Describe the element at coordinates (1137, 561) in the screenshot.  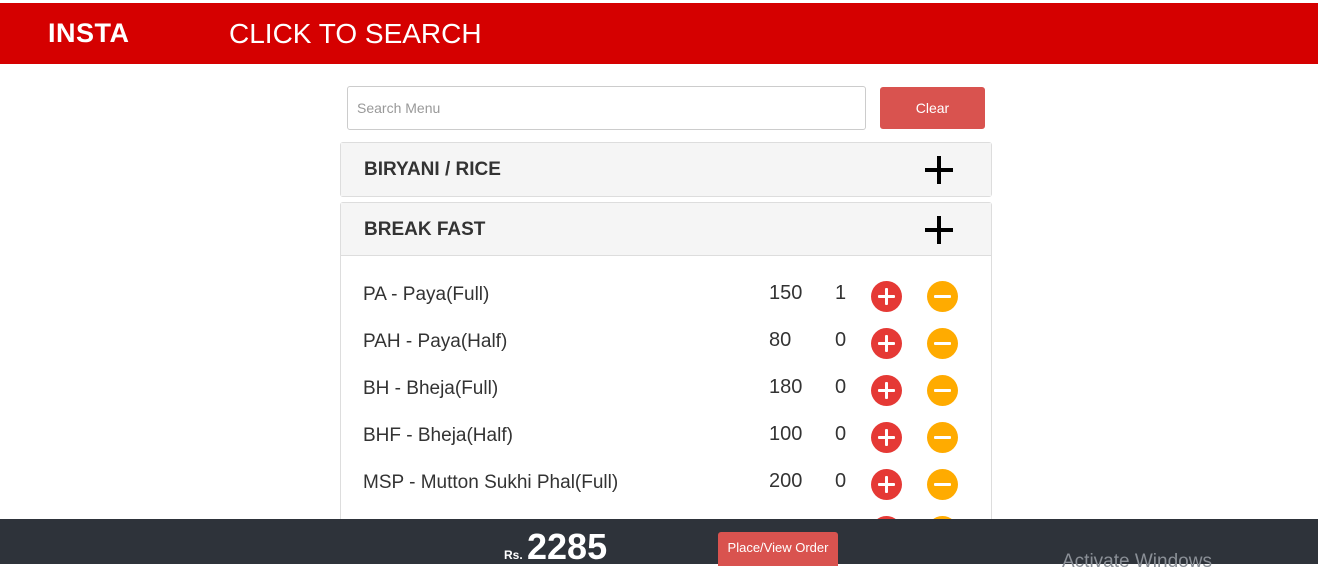
I see `activate-windows-watermark: Activate Windows` at that location.